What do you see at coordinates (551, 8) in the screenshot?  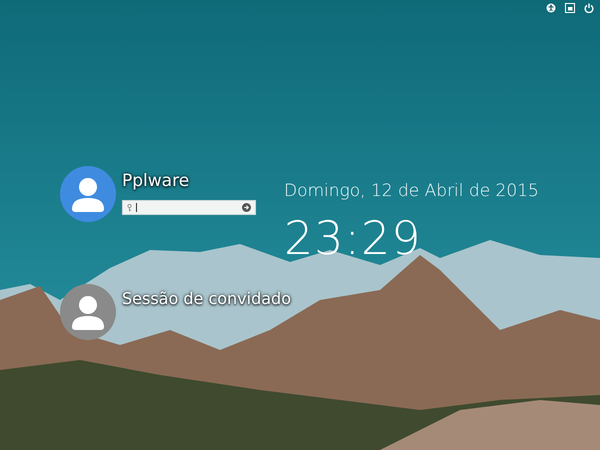 I see `accessibility-icon` at bounding box center [551, 8].